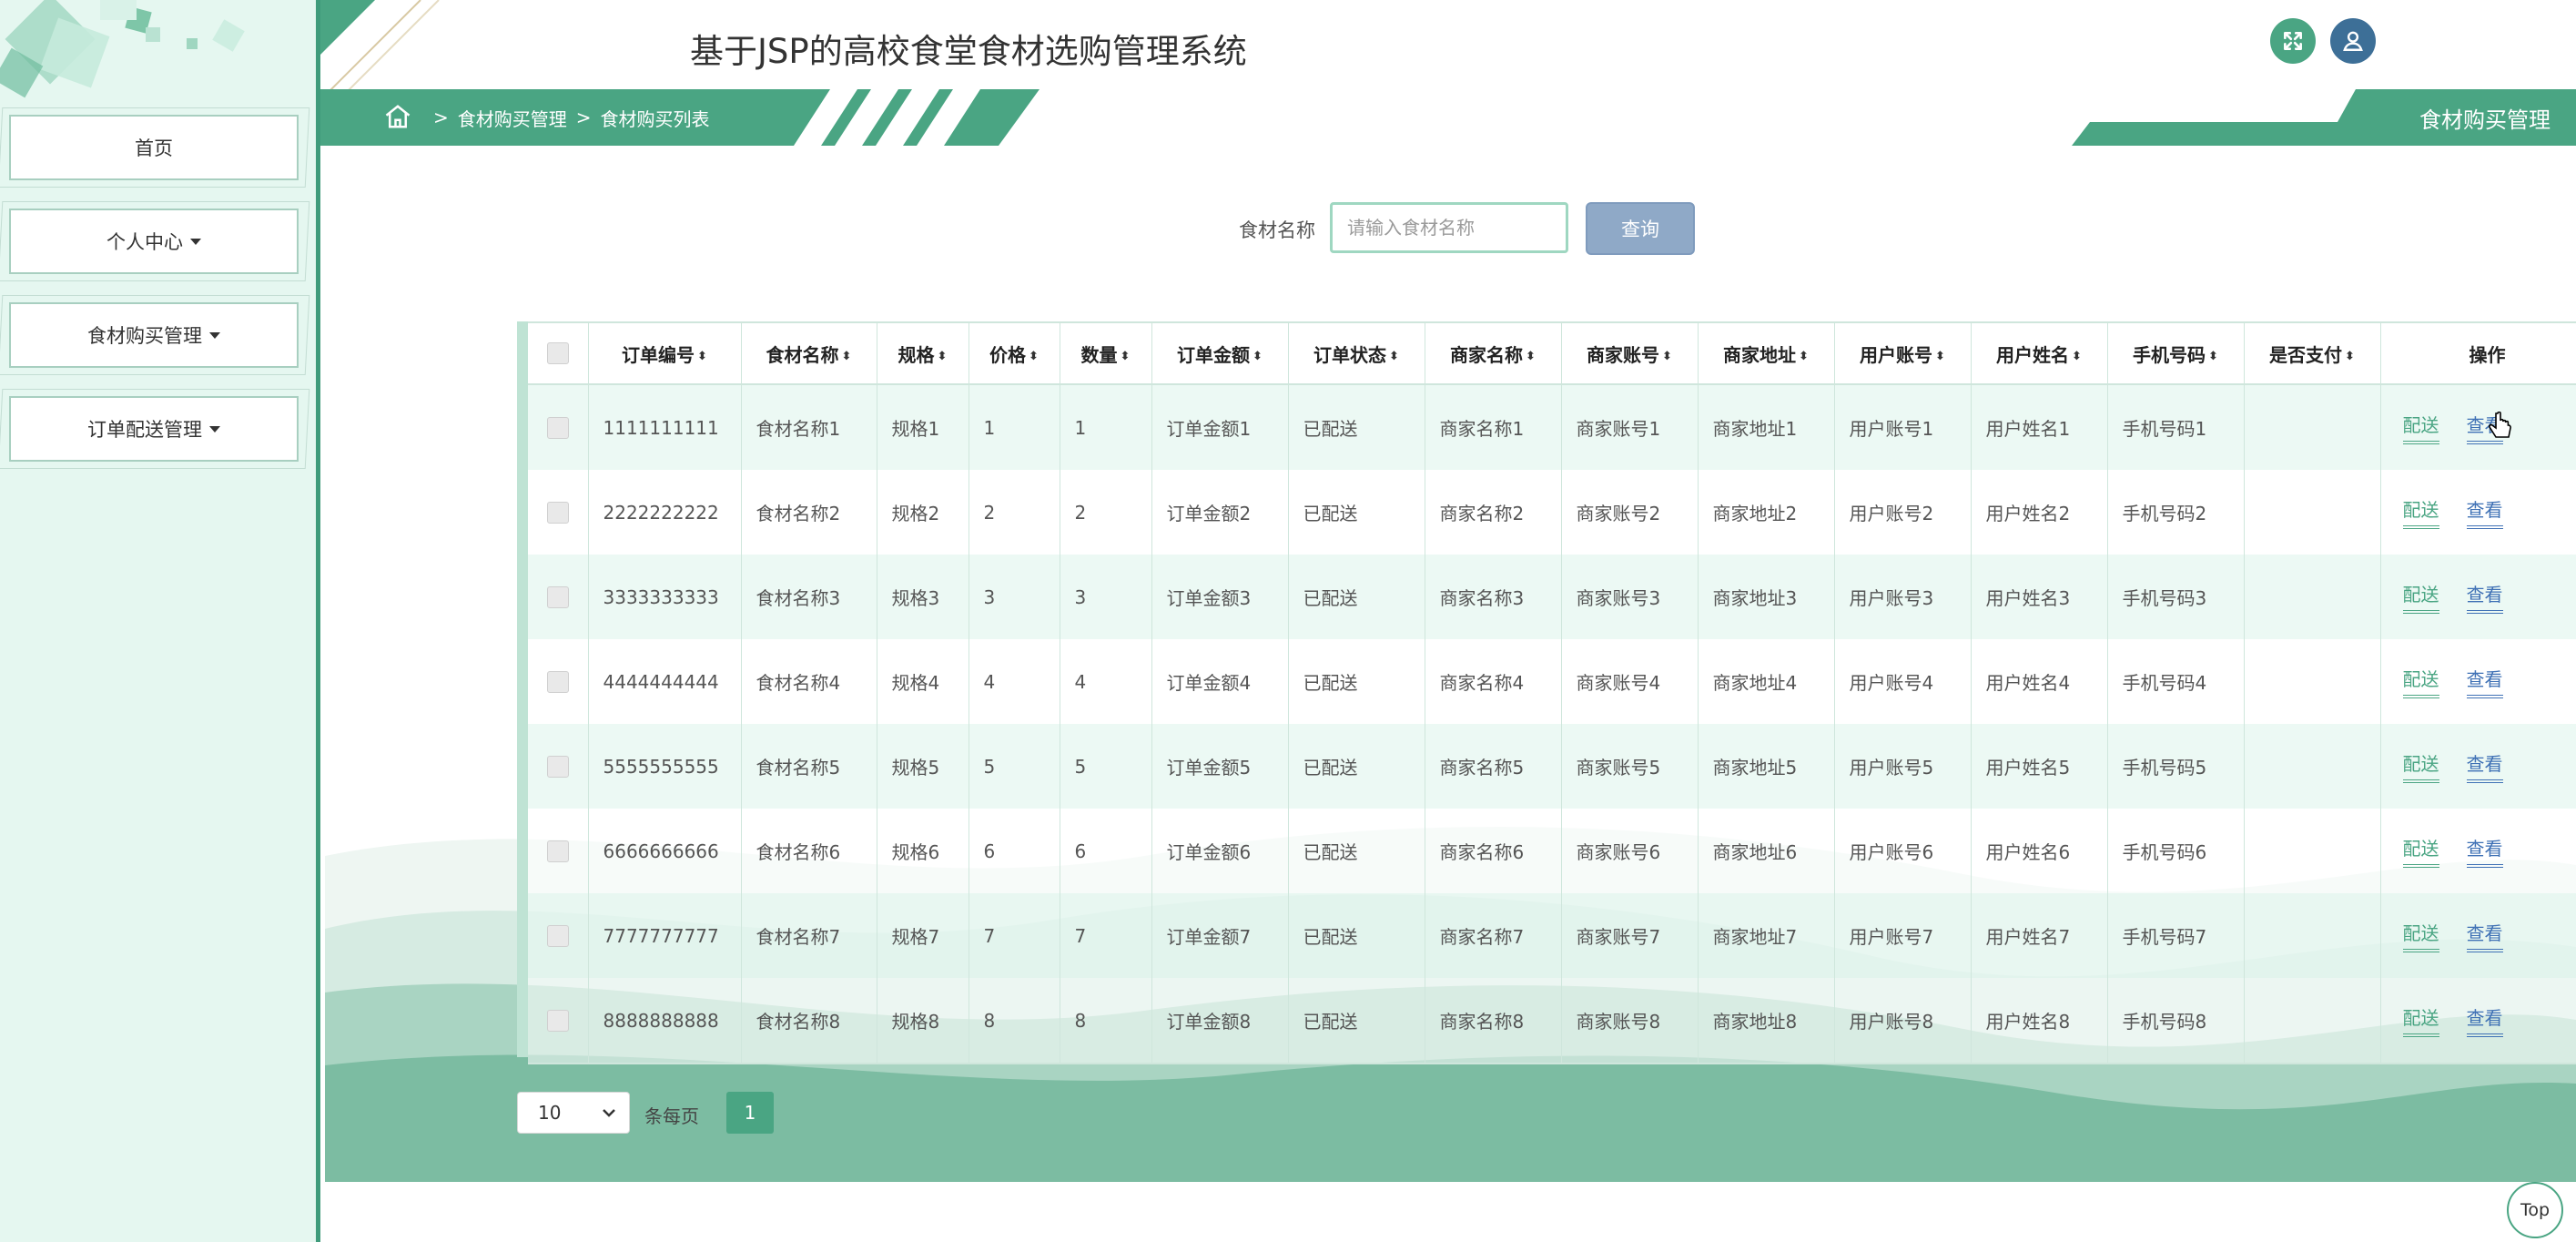 This screenshot has width=2576, height=1242. Describe the element at coordinates (1106, 597) in the screenshot. I see `cell-quantity: 3` at that location.